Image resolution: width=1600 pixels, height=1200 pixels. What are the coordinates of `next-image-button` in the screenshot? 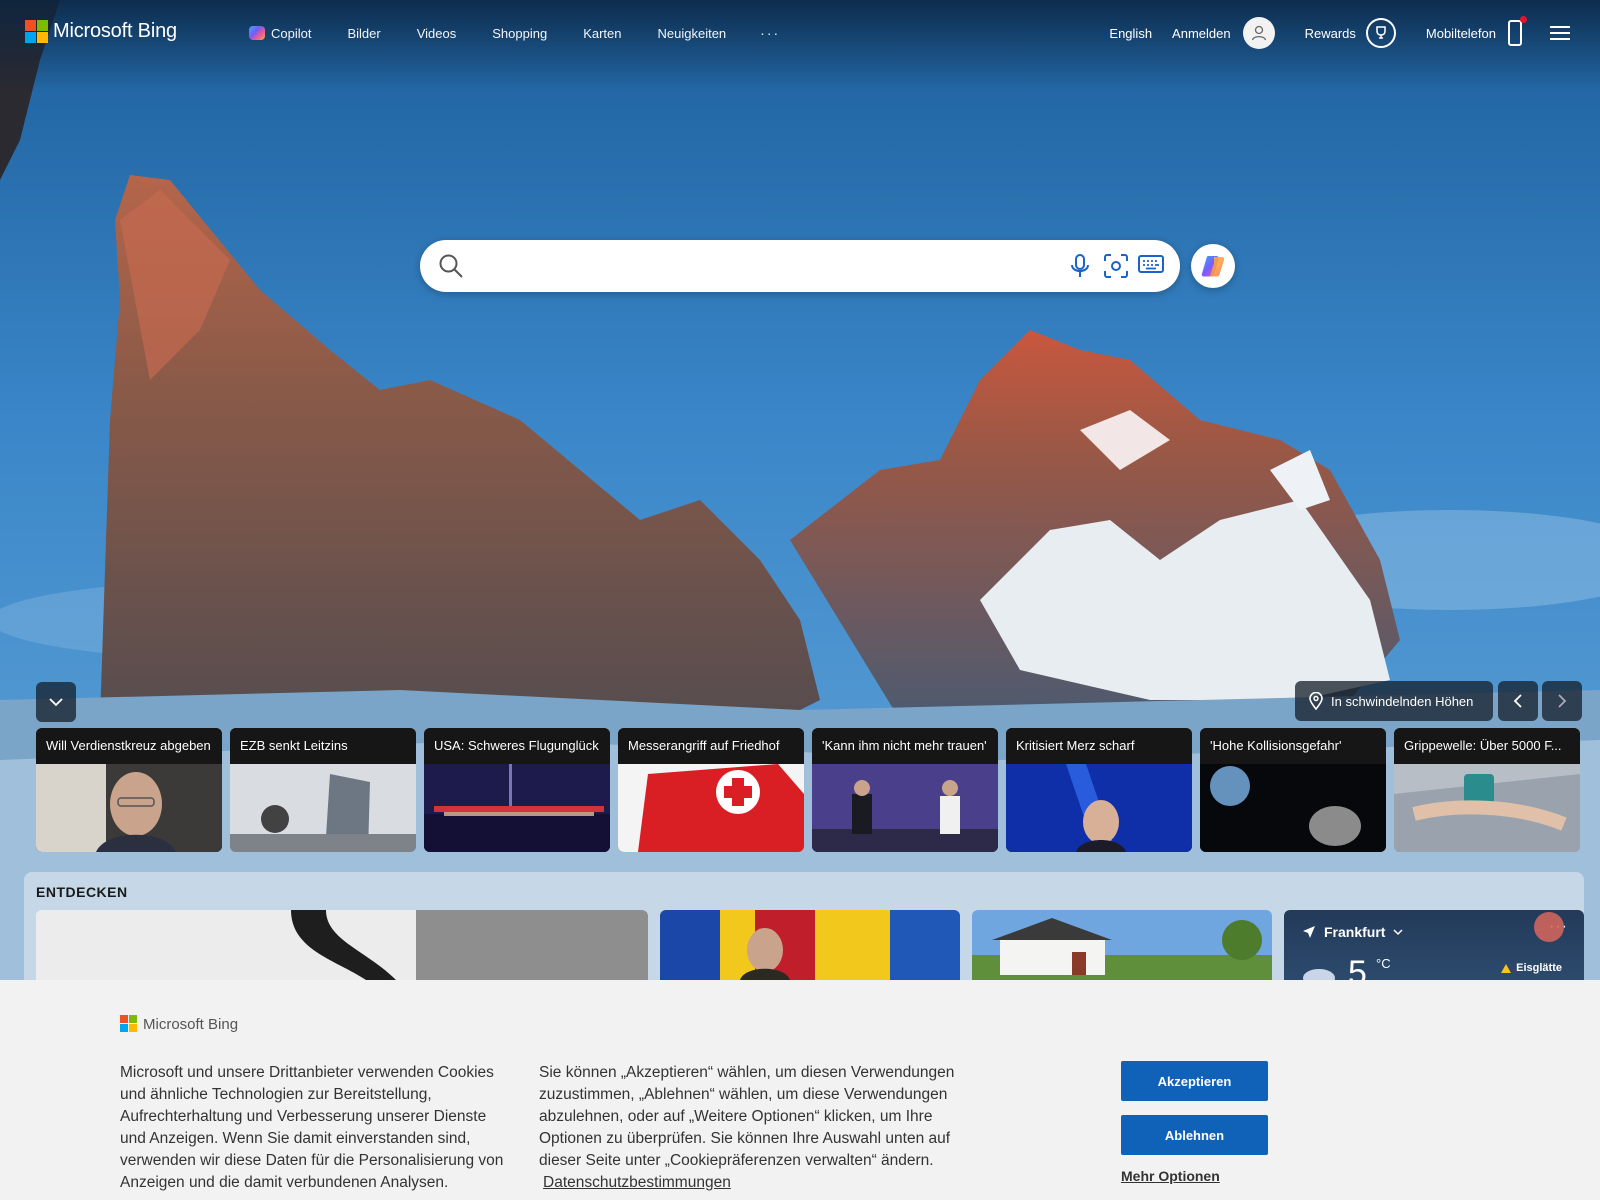 It's located at (1562, 701).